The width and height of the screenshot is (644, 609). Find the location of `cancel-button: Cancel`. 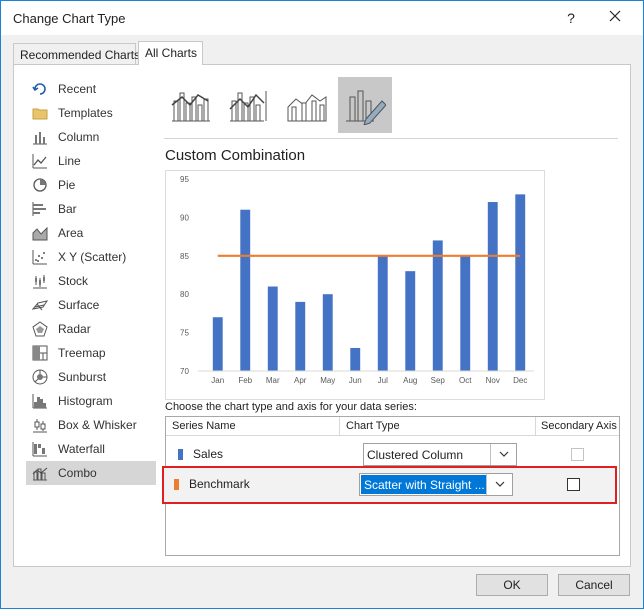

cancel-button: Cancel is located at coordinates (594, 585).